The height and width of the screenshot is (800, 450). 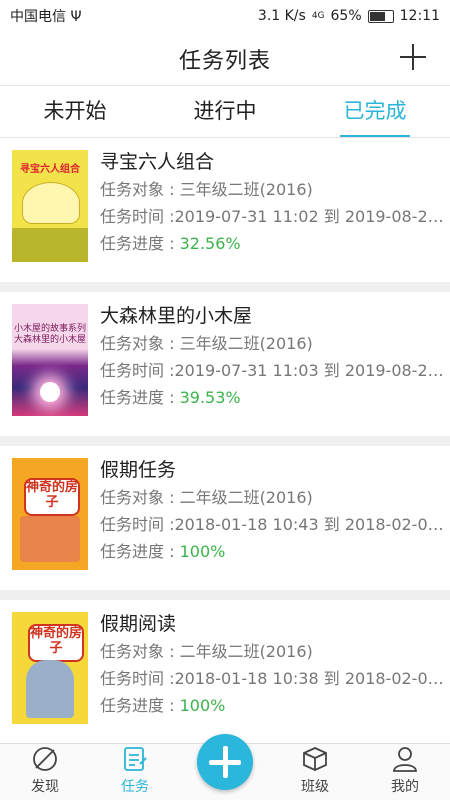 I want to click on book-cover: 寻宝六人组合, so click(x=50, y=206).